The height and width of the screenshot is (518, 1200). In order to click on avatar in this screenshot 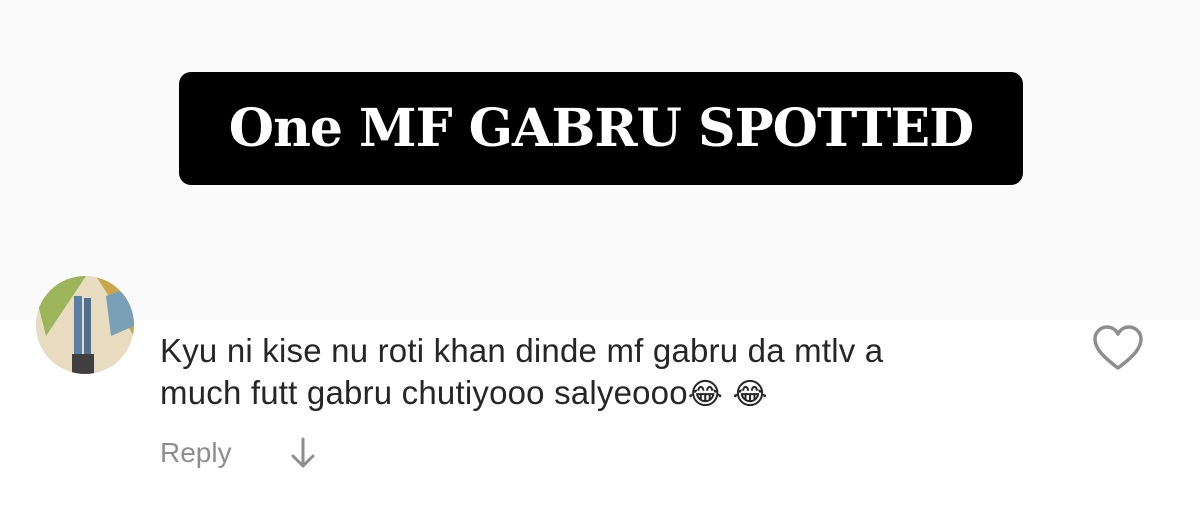, I will do `click(85, 325)`.